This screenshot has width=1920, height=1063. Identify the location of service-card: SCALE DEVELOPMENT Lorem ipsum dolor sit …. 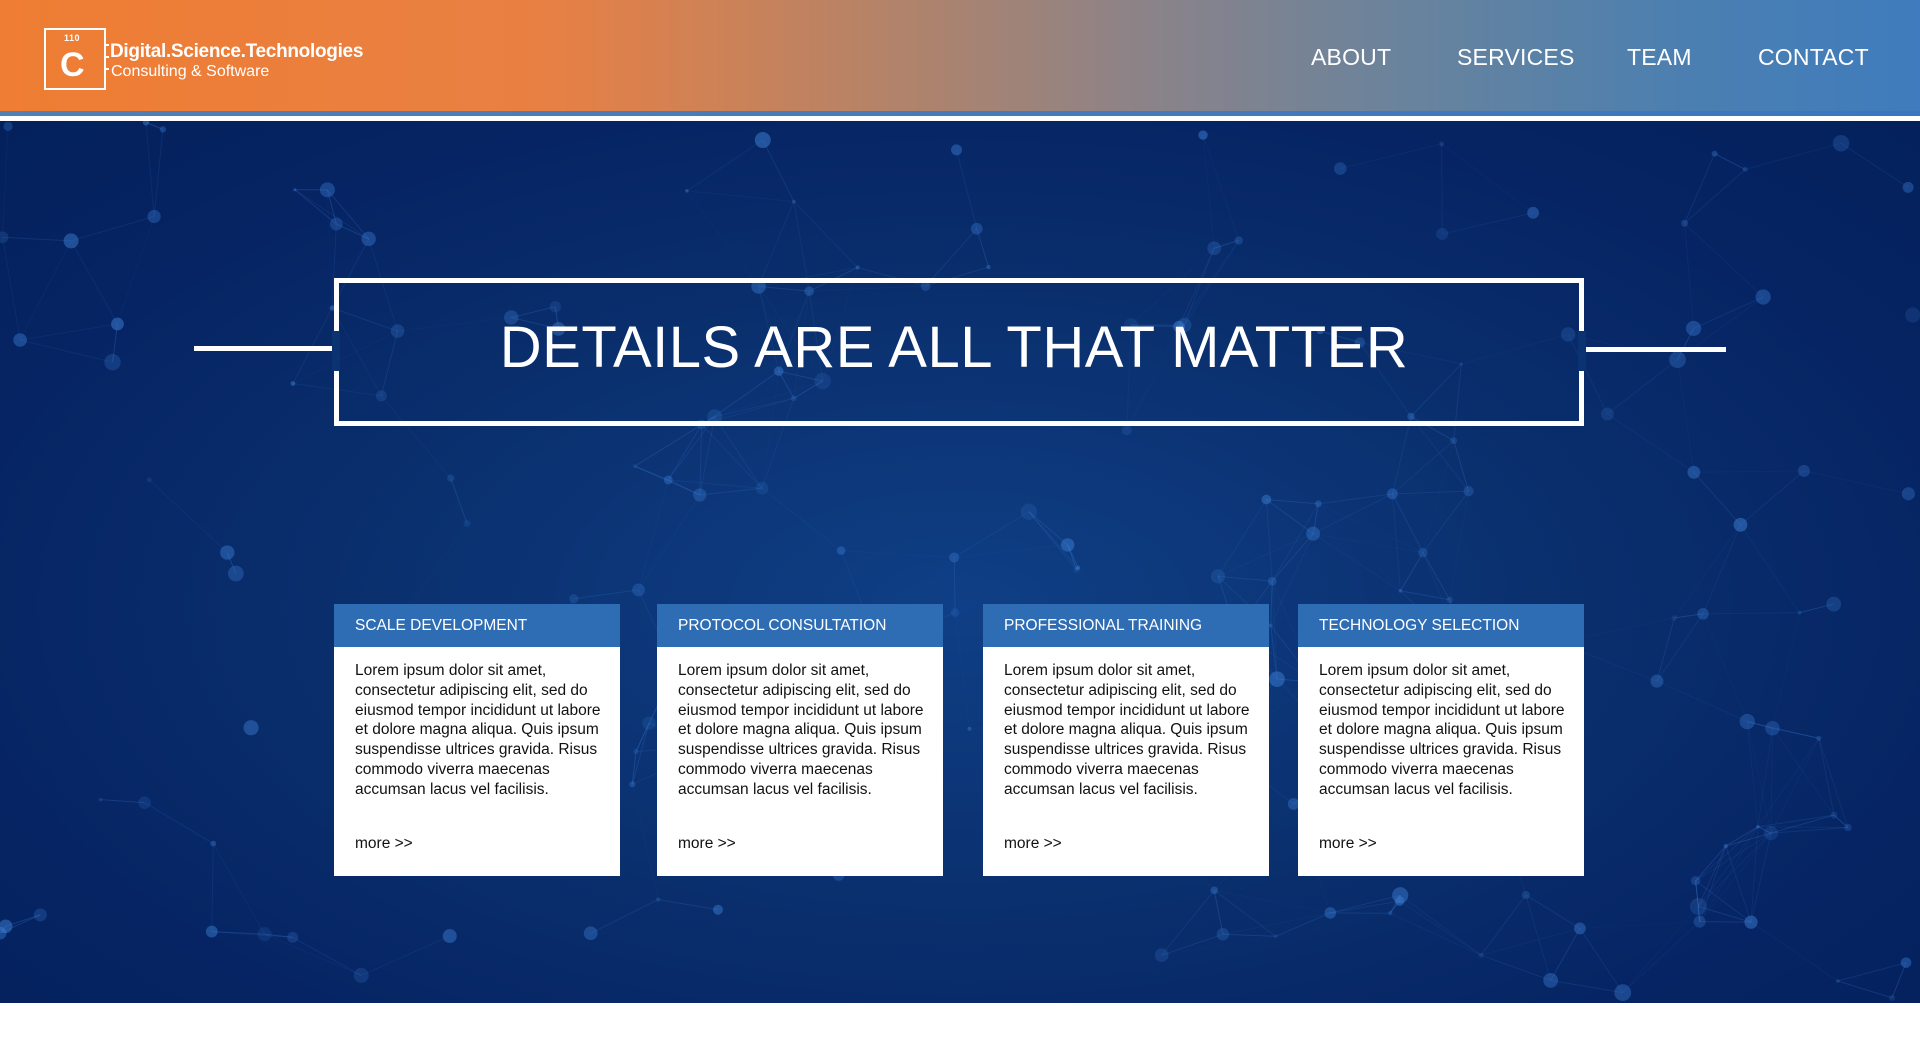
(477, 740).